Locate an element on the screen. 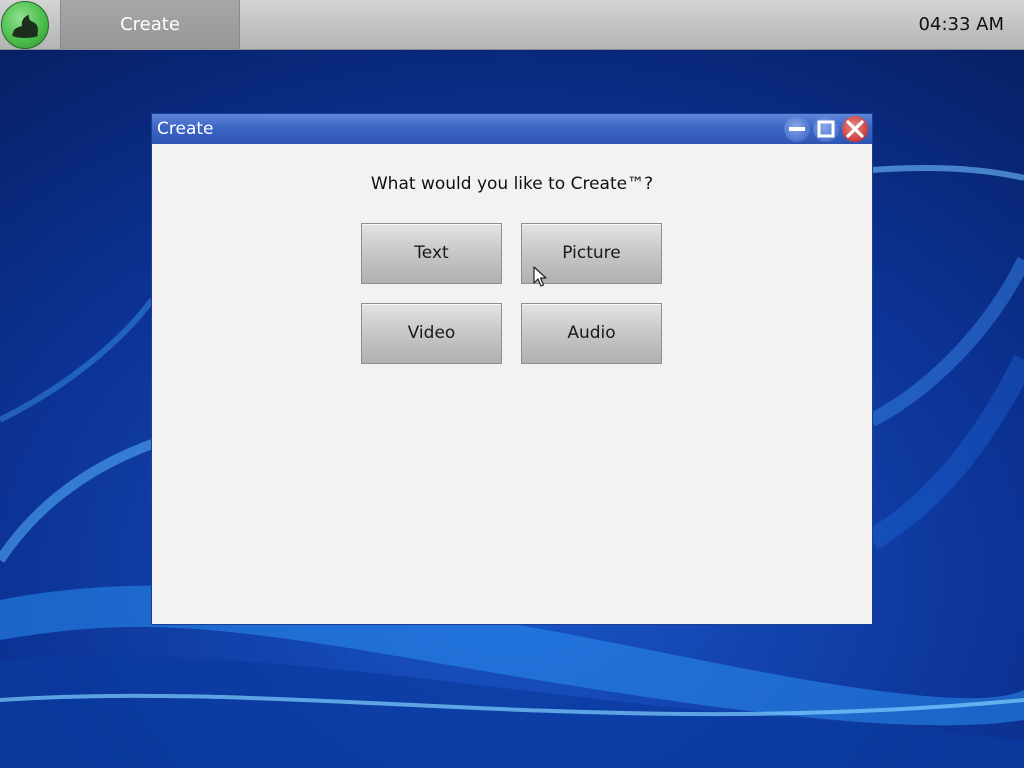  maximize-icon is located at coordinates (826, 129).